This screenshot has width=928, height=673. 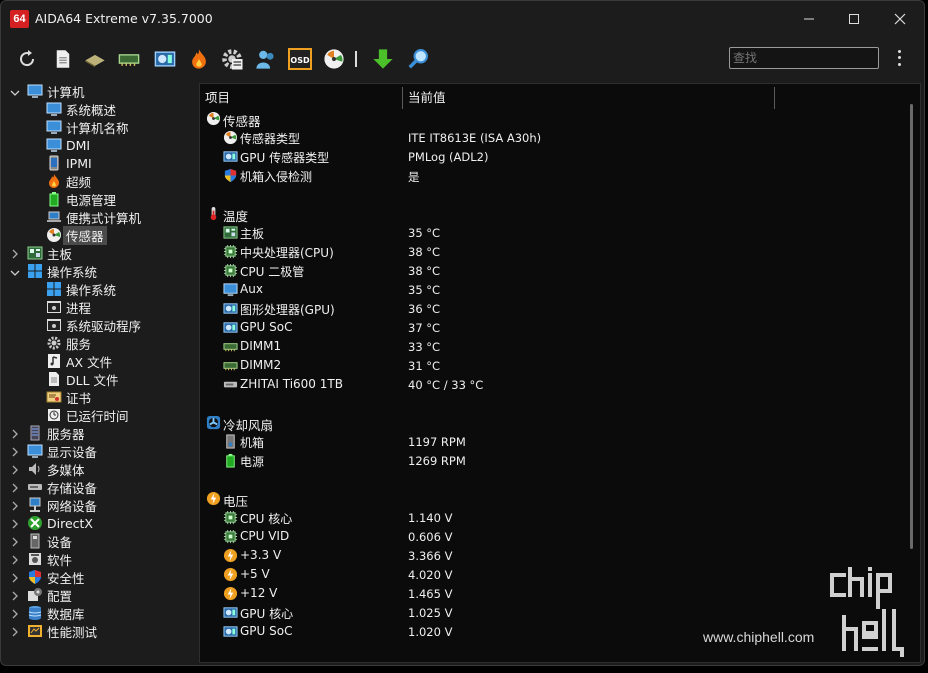 What do you see at coordinates (899, 65) in the screenshot?
I see `dot` at bounding box center [899, 65].